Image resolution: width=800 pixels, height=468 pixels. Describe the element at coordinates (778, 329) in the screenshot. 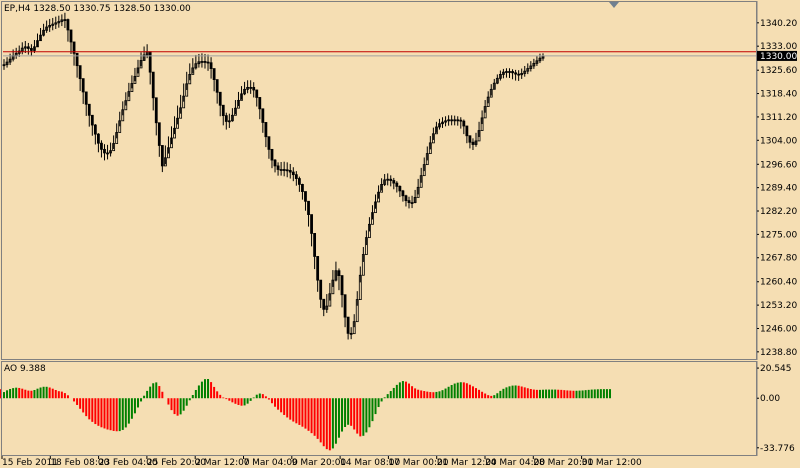

I see `price-tick-label: 1246.00` at that location.